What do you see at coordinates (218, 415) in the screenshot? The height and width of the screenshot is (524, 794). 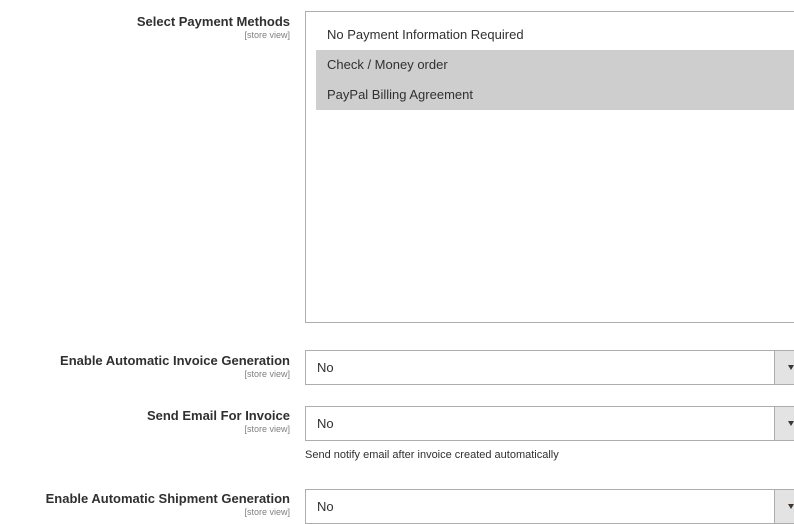 I see `invoice-email-label: Send Email For Invoice` at bounding box center [218, 415].